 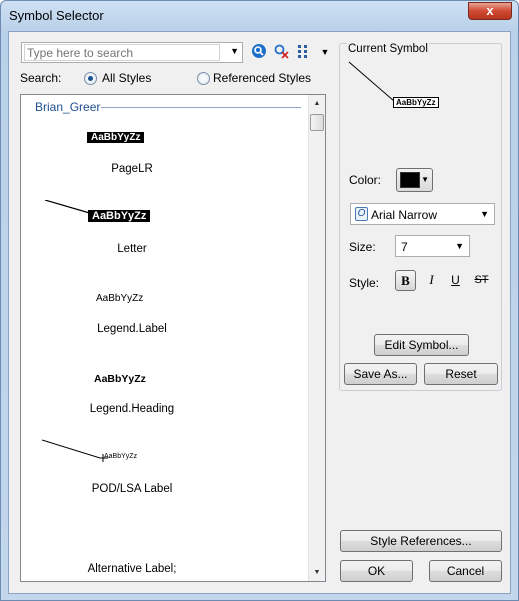 What do you see at coordinates (317, 103) in the screenshot?
I see `scroll-up-icon: ▲` at bounding box center [317, 103].